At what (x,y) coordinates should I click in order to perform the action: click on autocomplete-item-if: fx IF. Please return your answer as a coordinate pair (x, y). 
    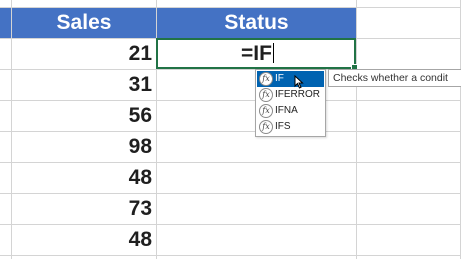
    Looking at the image, I should click on (290, 79).